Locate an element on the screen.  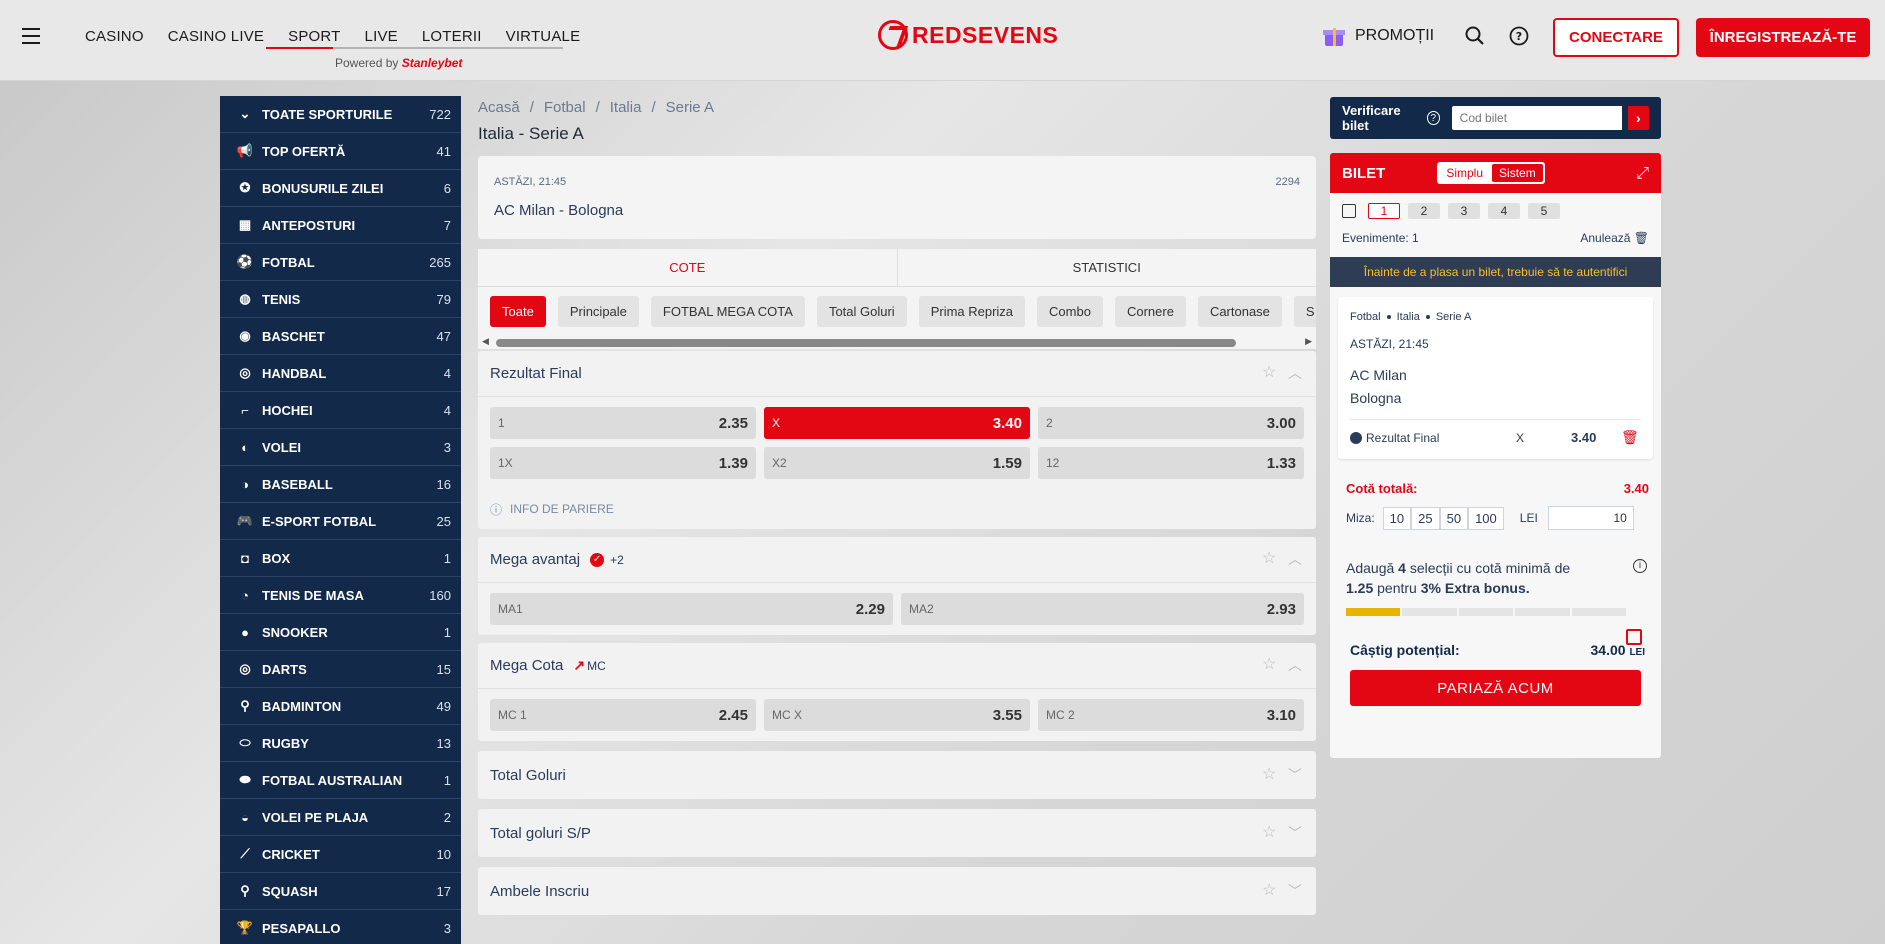
login-button: CONECTARE is located at coordinates (1616, 37).